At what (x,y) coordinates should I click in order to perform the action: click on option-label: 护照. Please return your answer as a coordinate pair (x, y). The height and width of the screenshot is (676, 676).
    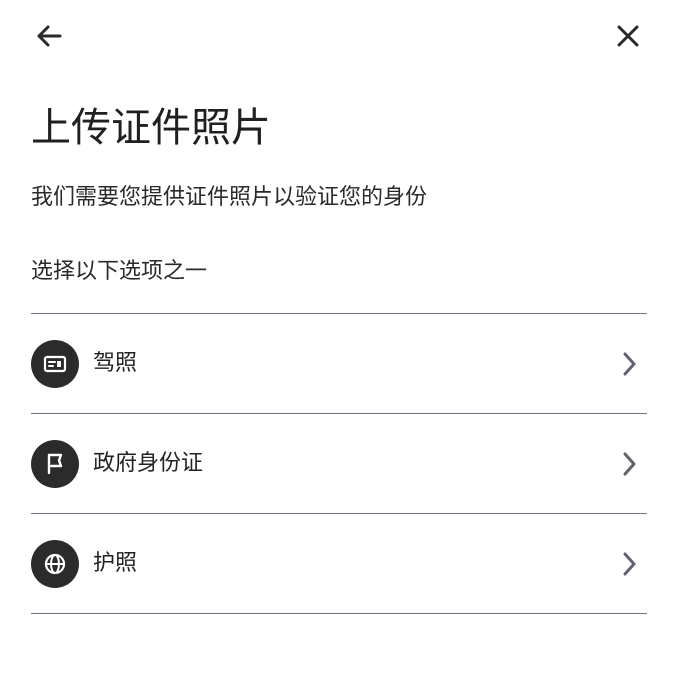
    Looking at the image, I should click on (115, 563).